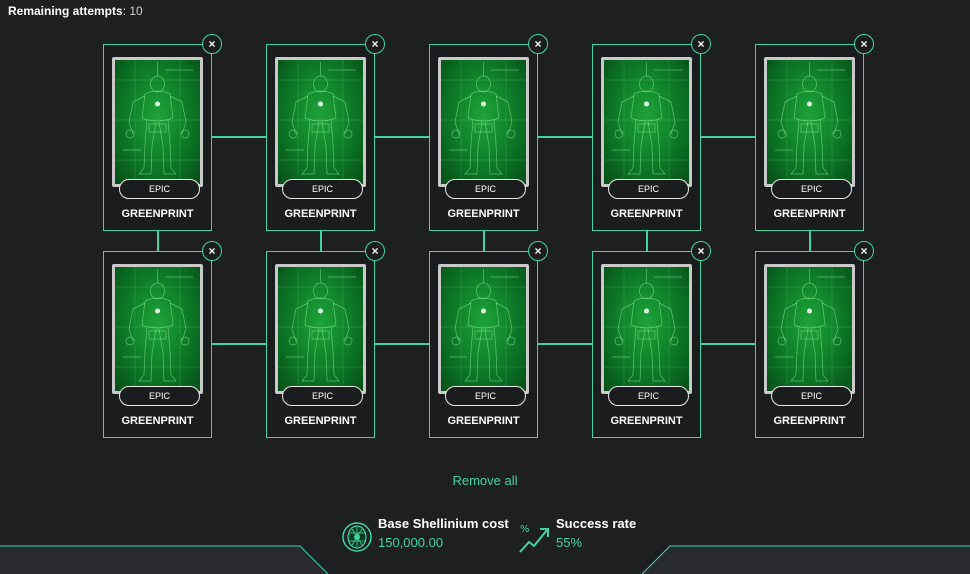 The height and width of the screenshot is (574, 970). Describe the element at coordinates (596, 523) in the screenshot. I see `success-rate-label: Success rate` at that location.